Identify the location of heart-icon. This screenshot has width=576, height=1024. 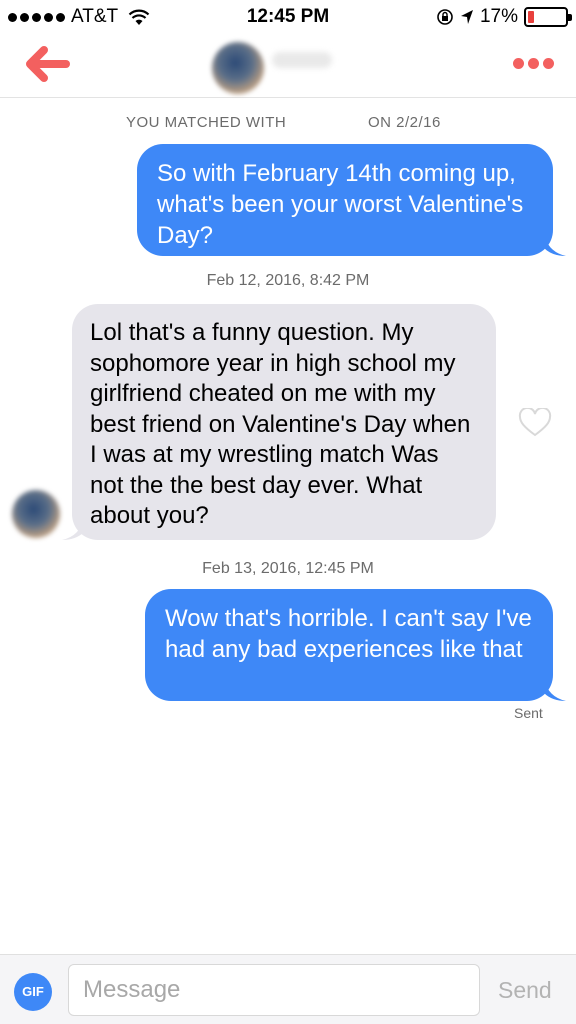
(535, 423).